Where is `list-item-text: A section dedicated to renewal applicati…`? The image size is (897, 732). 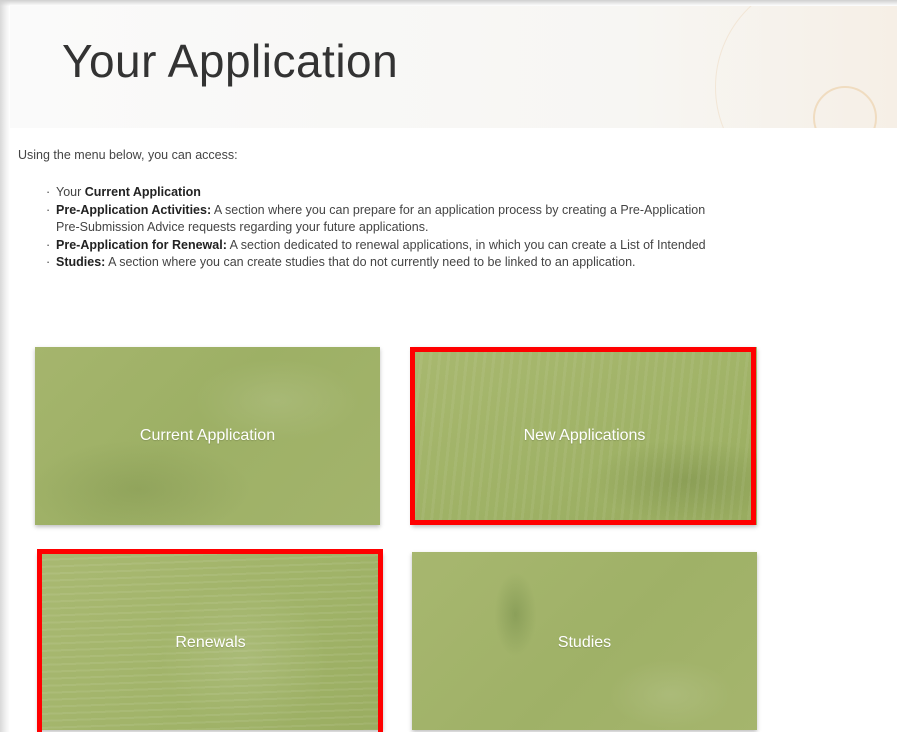
list-item-text: A section dedicated to renewal applicati… is located at coordinates (466, 244).